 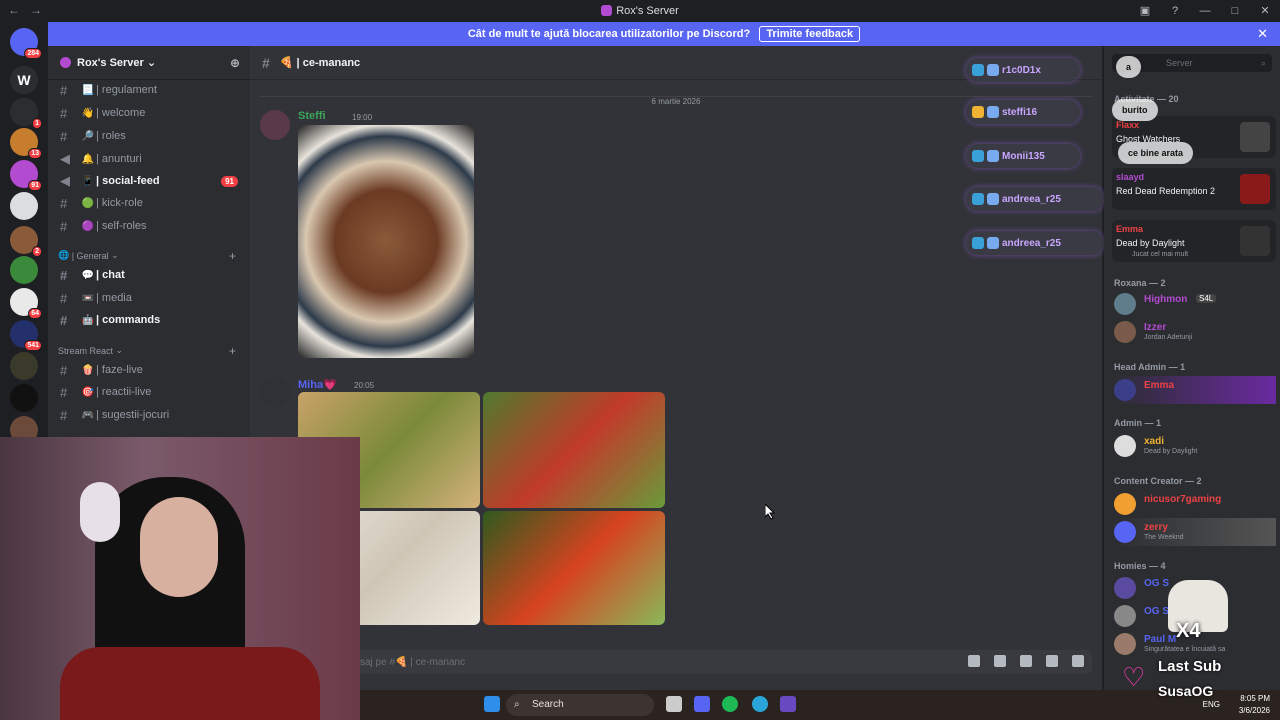 What do you see at coordinates (1262, 34) in the screenshot?
I see `close-banner-icon: ✕` at bounding box center [1262, 34].